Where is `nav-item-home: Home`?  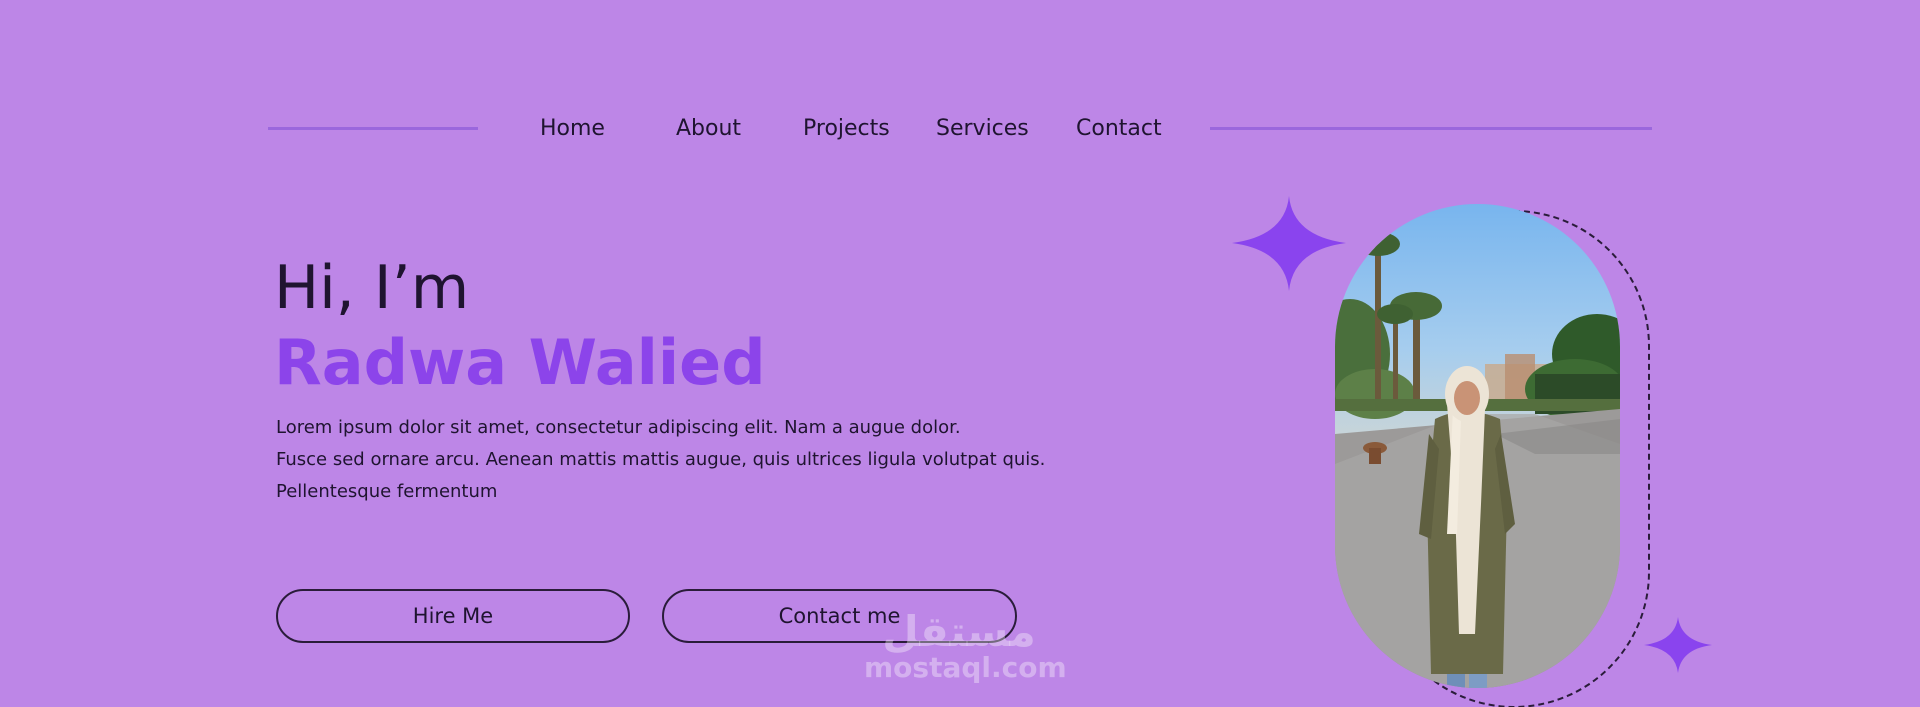 nav-item-home: Home is located at coordinates (572, 128).